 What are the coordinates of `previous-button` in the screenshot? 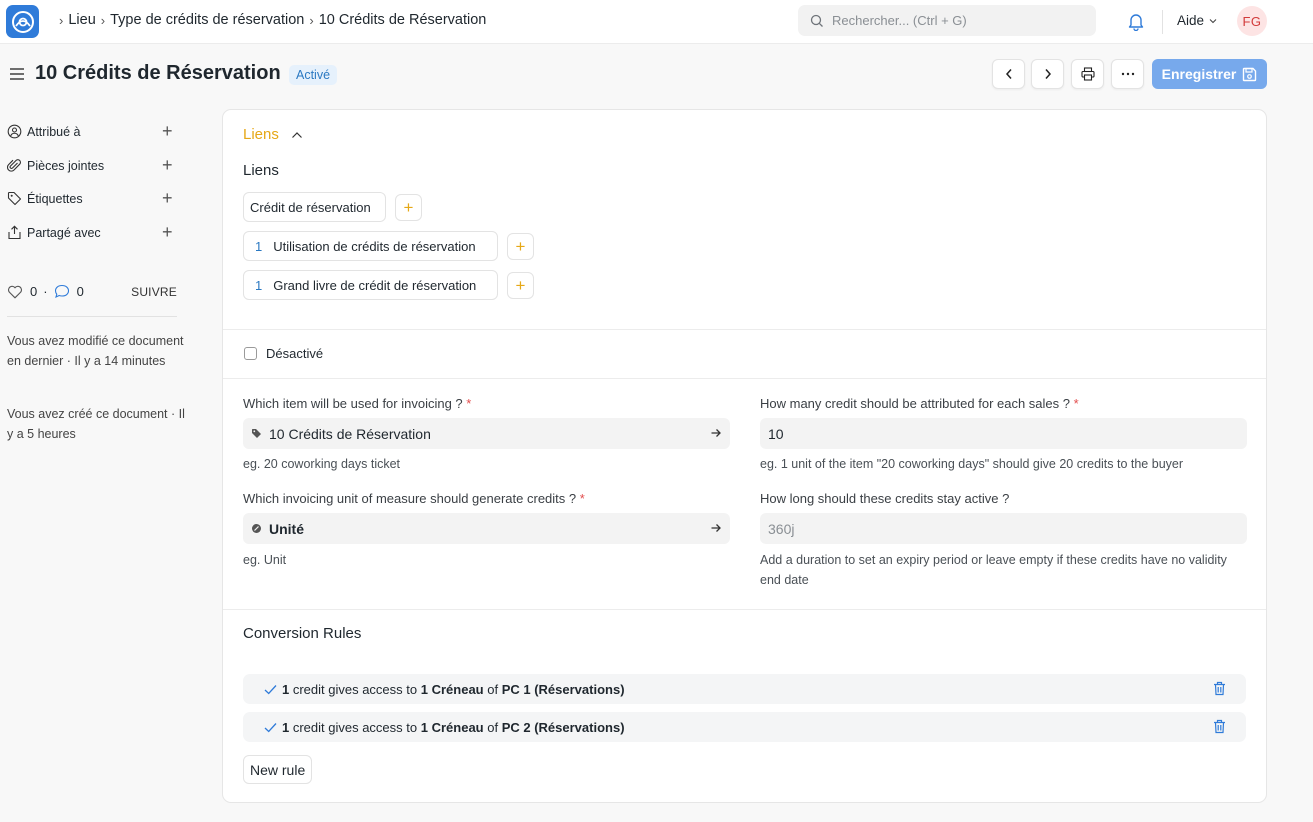 It's located at (1008, 74).